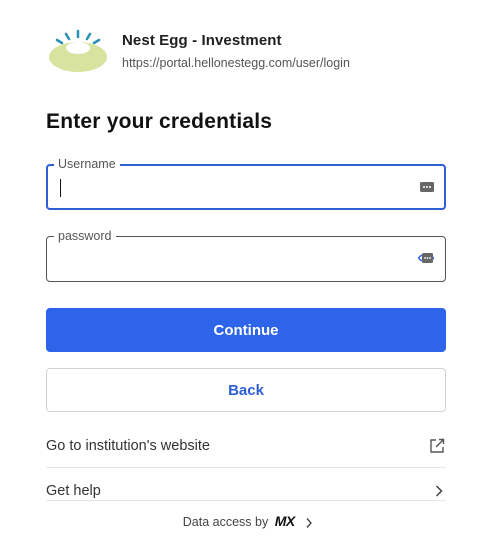  What do you see at coordinates (159, 121) in the screenshot?
I see `page-title: Enter your credentials` at bounding box center [159, 121].